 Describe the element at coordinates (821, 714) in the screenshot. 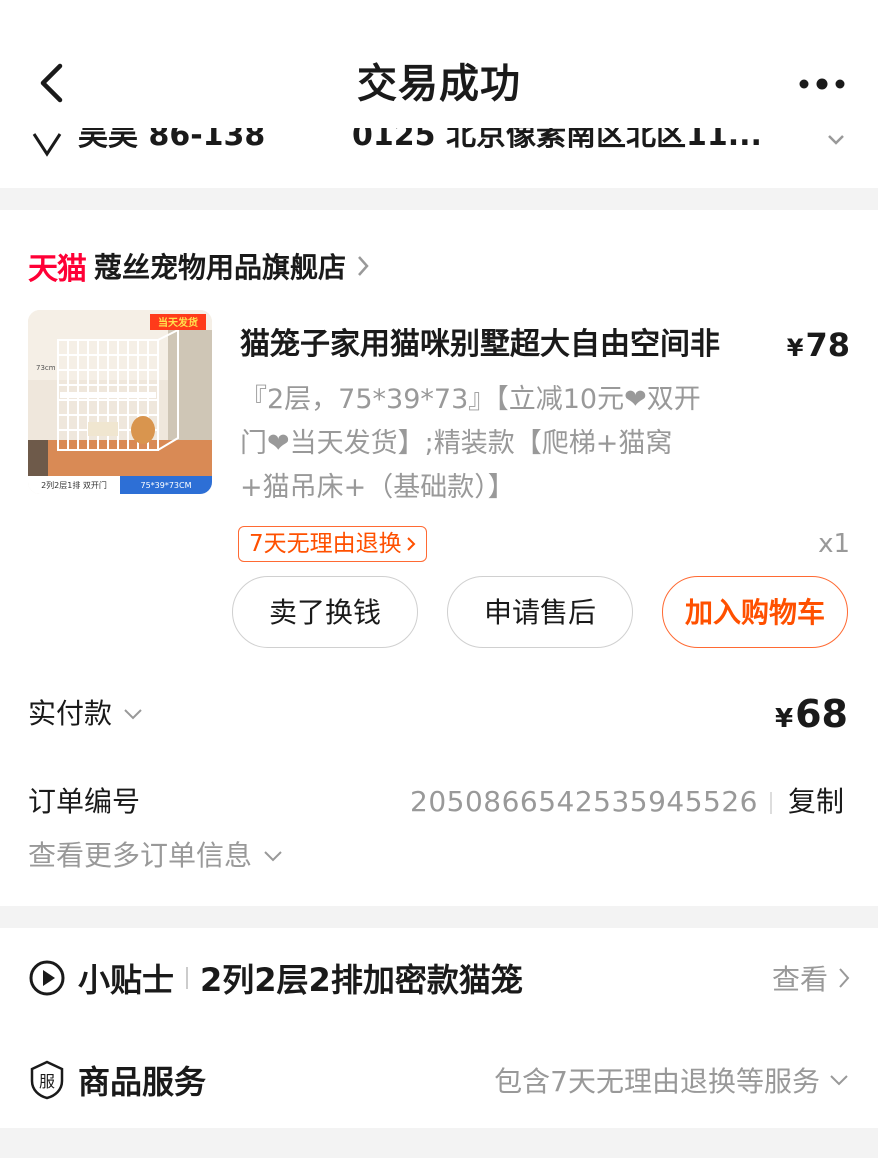

I see `paid-amount-value: 68` at that location.